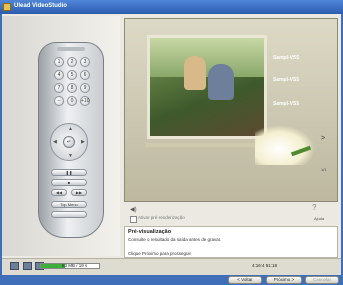 The width and height of the screenshot is (343, 285). Describe the element at coordinates (301, 151) in the screenshot. I see `lily-stem` at that location.